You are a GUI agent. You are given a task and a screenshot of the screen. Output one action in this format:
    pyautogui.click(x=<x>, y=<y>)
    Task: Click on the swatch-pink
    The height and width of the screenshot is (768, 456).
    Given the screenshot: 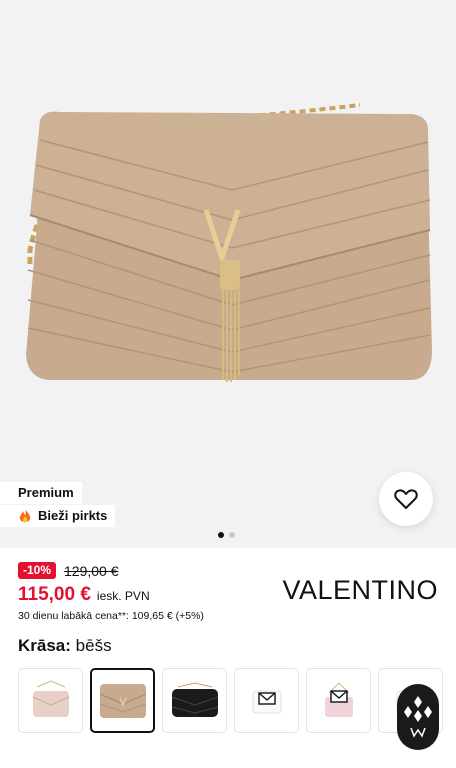 What is the action you would take?
    pyautogui.click(x=50, y=700)
    